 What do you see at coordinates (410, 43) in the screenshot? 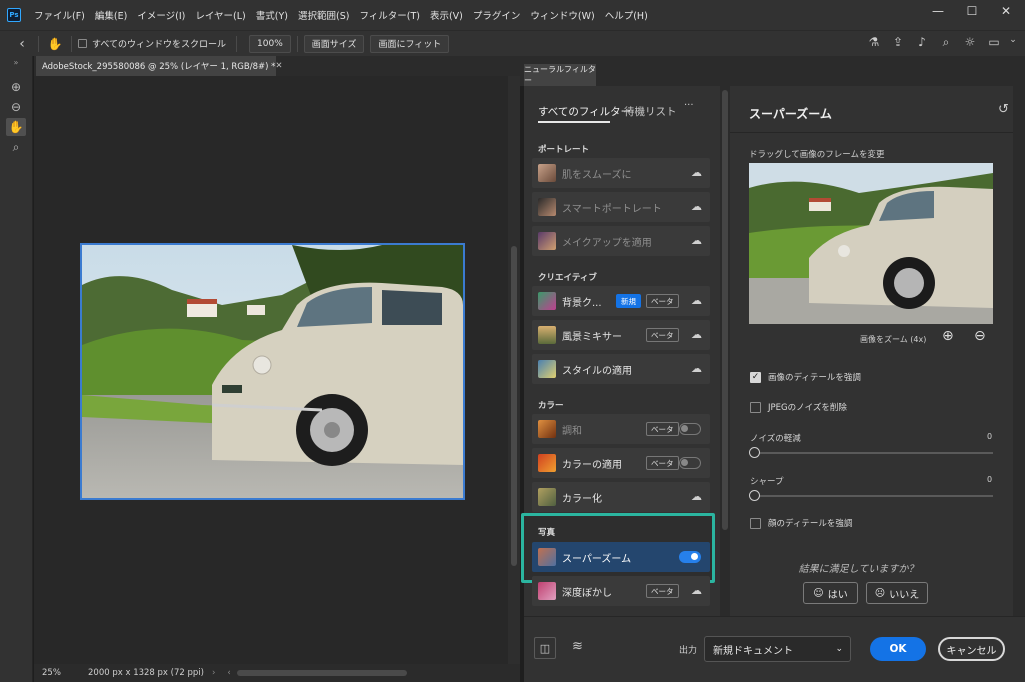
I see `fill-screen-button: 画面にフィット` at bounding box center [410, 43].